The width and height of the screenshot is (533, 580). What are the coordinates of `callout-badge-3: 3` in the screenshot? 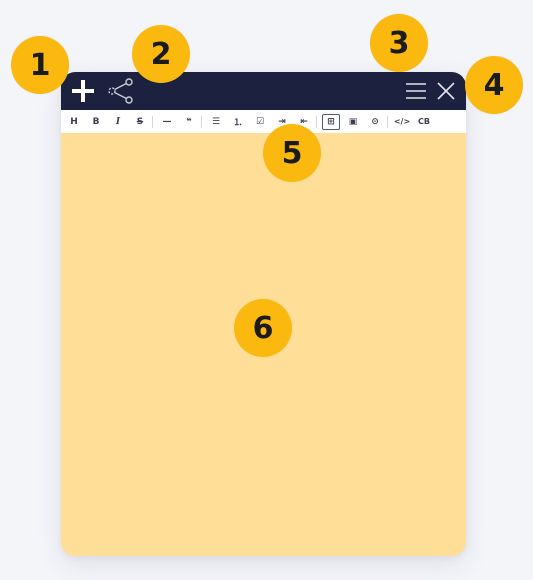 It's located at (399, 43).